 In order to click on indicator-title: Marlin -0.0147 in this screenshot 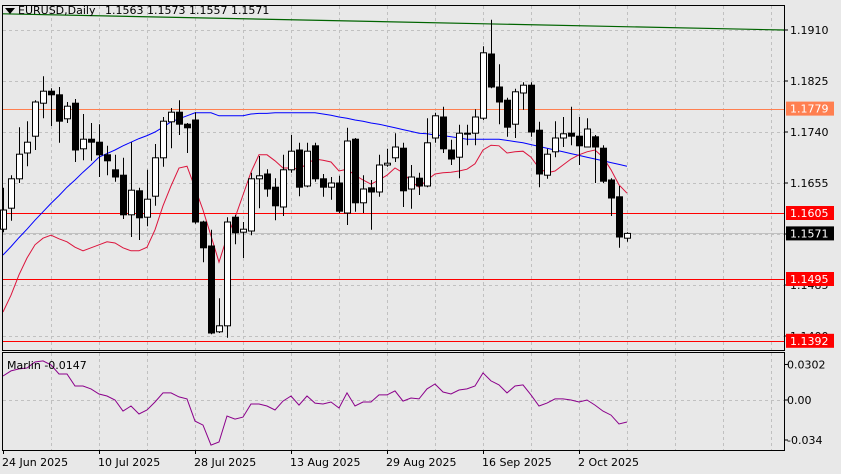, I will do `click(47, 365)`.